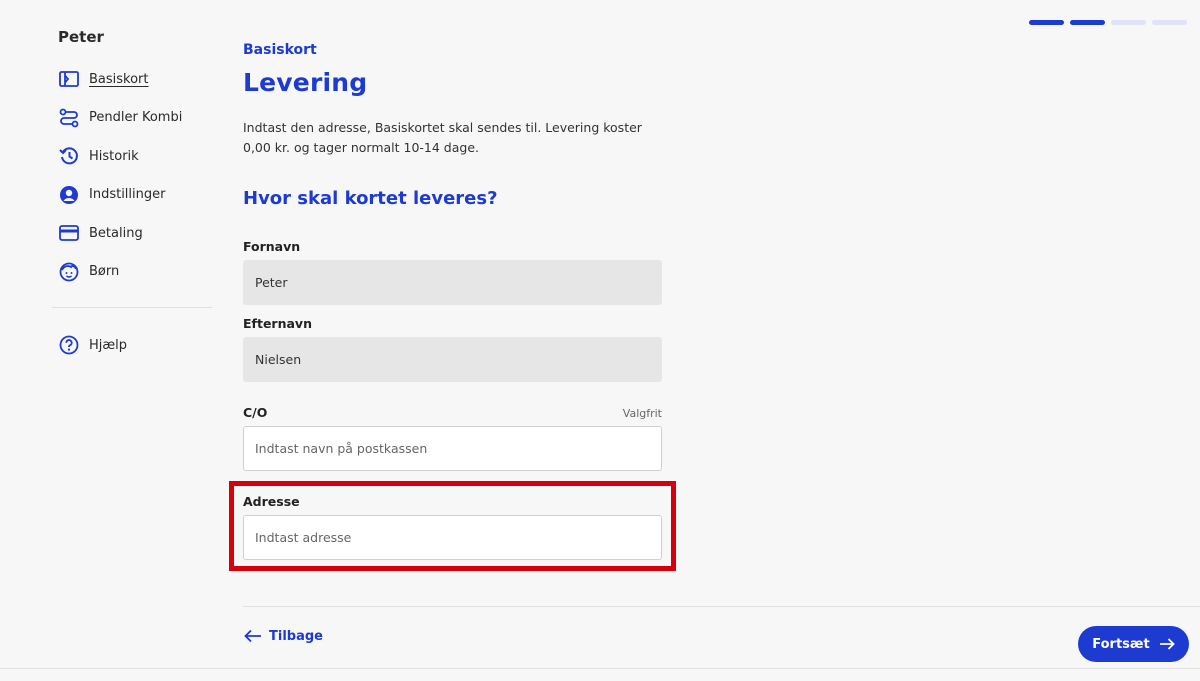 This screenshot has width=1200, height=681. What do you see at coordinates (305, 82) in the screenshot?
I see `page-title: Levering` at bounding box center [305, 82].